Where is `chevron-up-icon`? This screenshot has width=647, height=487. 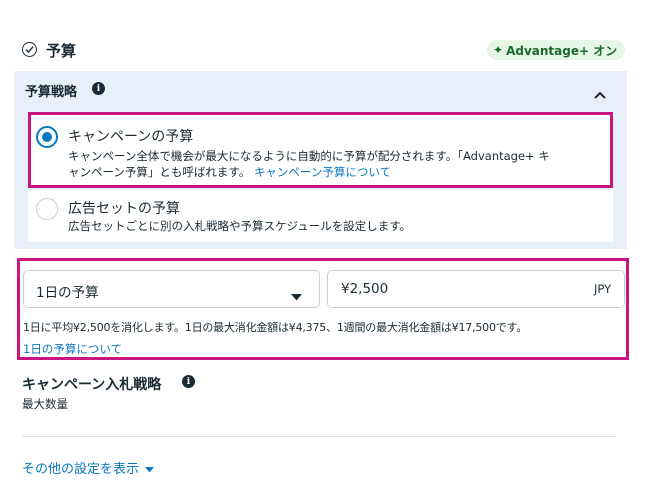
chevron-up-icon is located at coordinates (600, 93).